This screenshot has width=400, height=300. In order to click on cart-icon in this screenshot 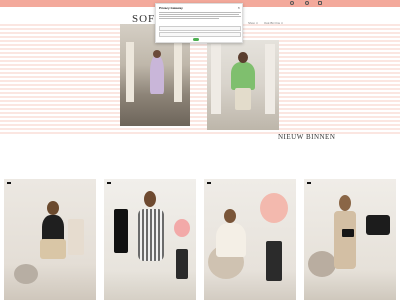, I will do `click(320, 3)`.